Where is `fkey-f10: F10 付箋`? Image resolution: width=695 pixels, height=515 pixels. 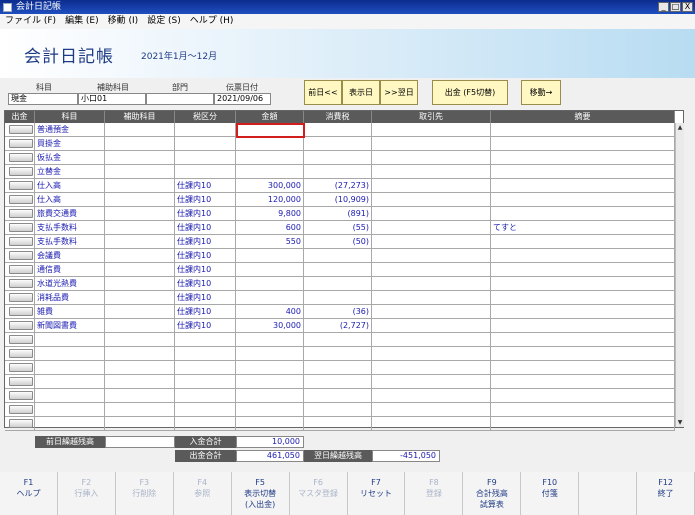
fkey-f10: F10 付箋 is located at coordinates (550, 493).